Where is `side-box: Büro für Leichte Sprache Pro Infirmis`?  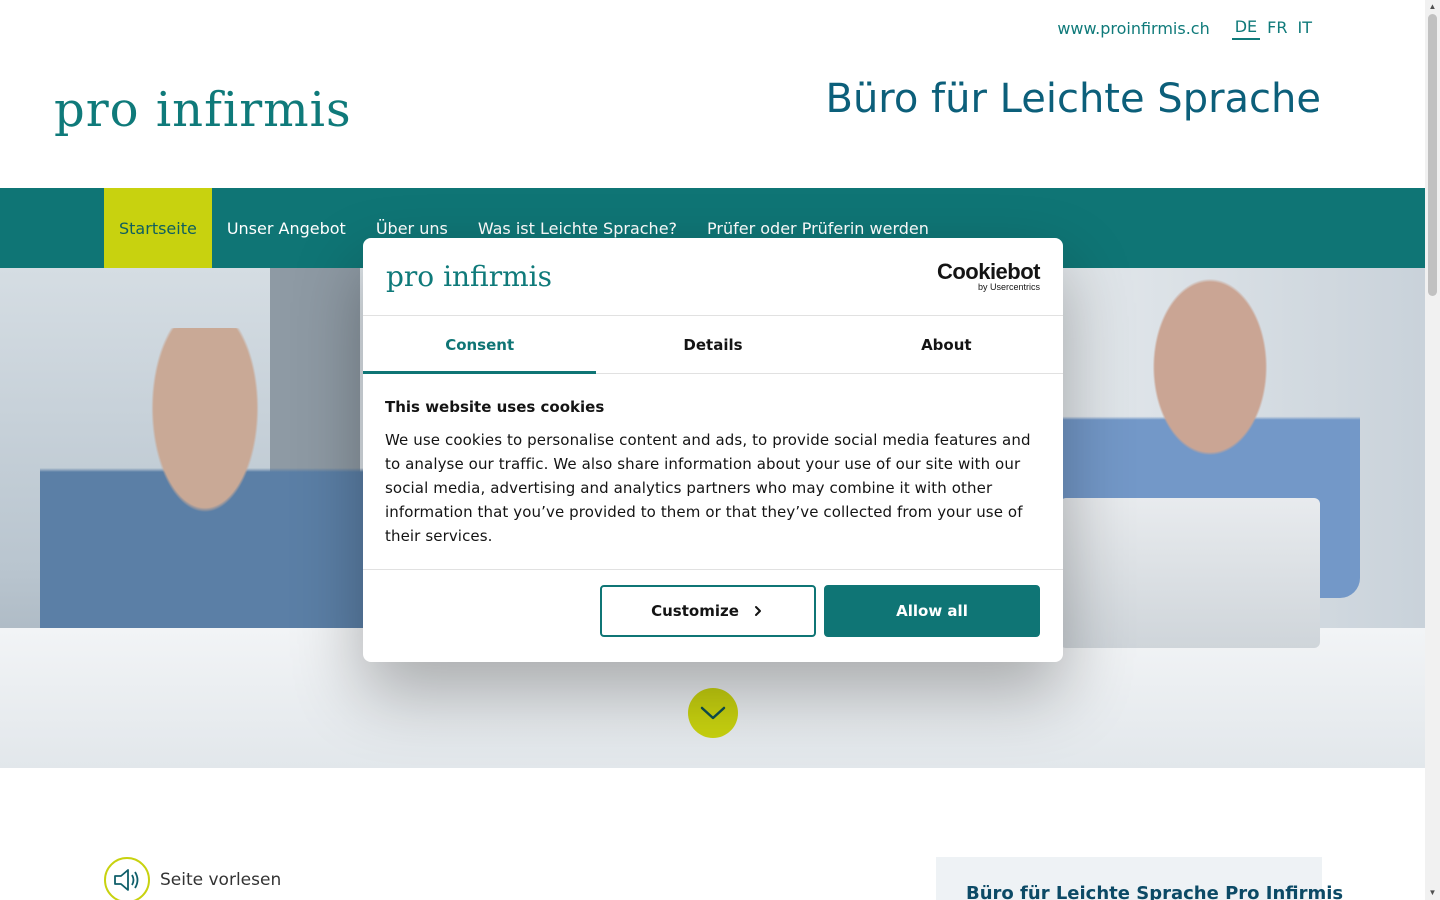 side-box: Büro für Leichte Sprache Pro Infirmis is located at coordinates (1140, 878).